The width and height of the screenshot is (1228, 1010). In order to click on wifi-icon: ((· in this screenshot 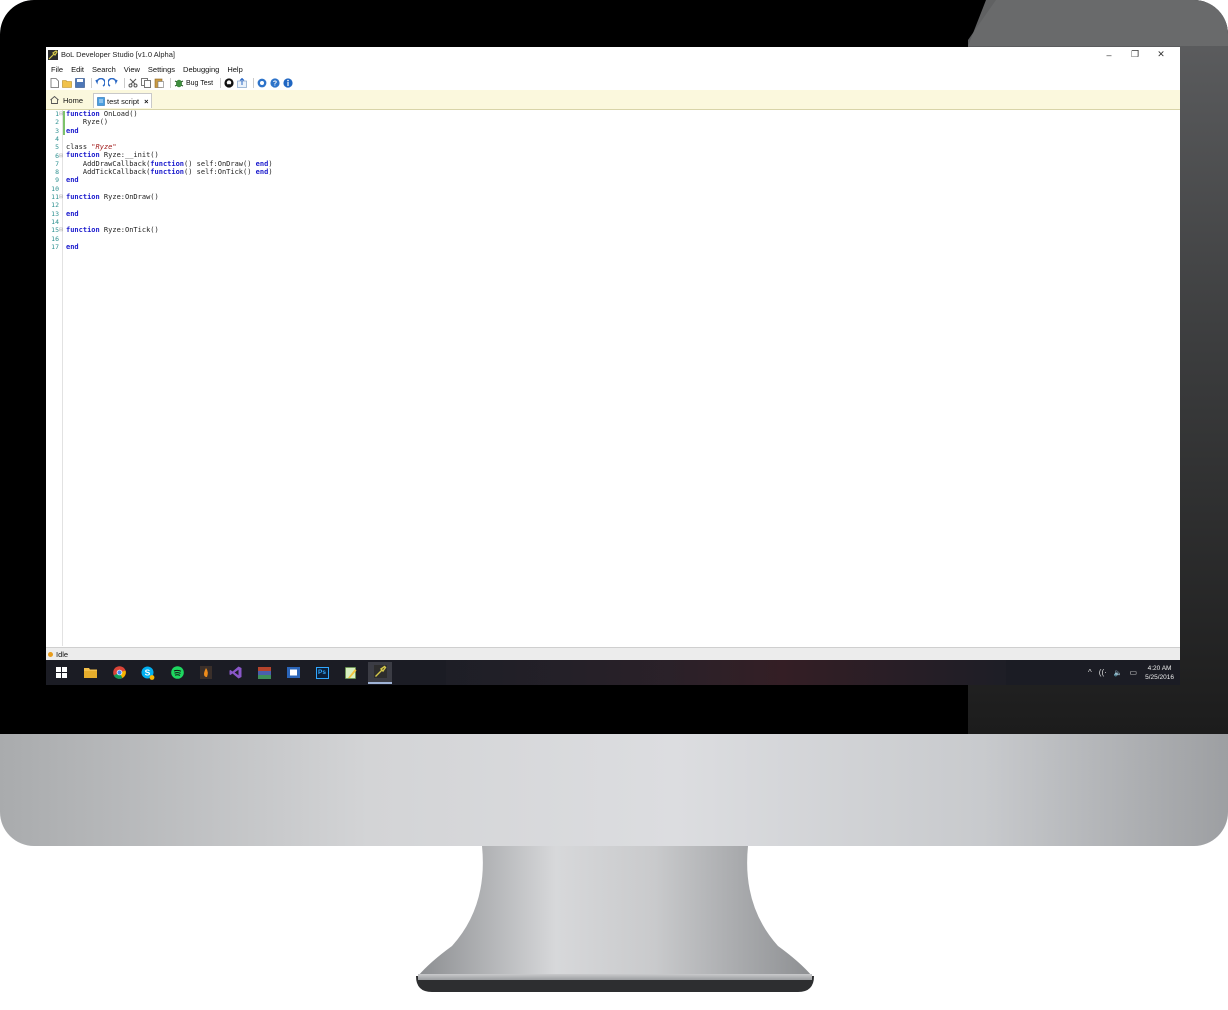, I will do `click(1103, 672)`.